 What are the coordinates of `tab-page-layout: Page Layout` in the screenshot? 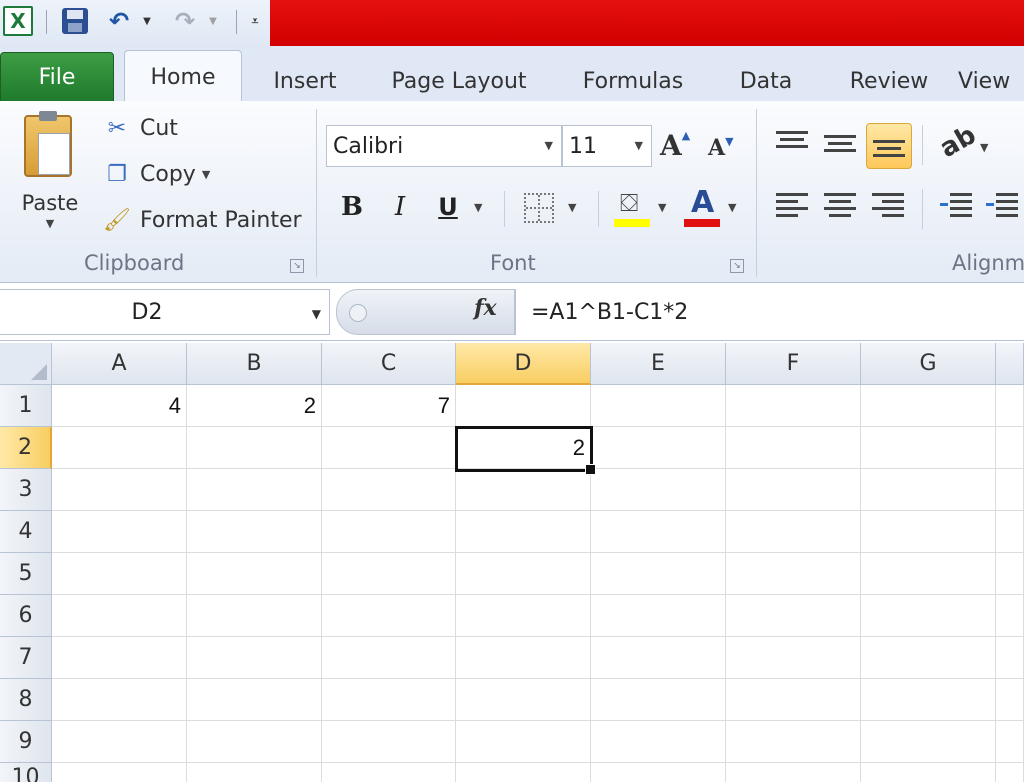 It's located at (459, 81).